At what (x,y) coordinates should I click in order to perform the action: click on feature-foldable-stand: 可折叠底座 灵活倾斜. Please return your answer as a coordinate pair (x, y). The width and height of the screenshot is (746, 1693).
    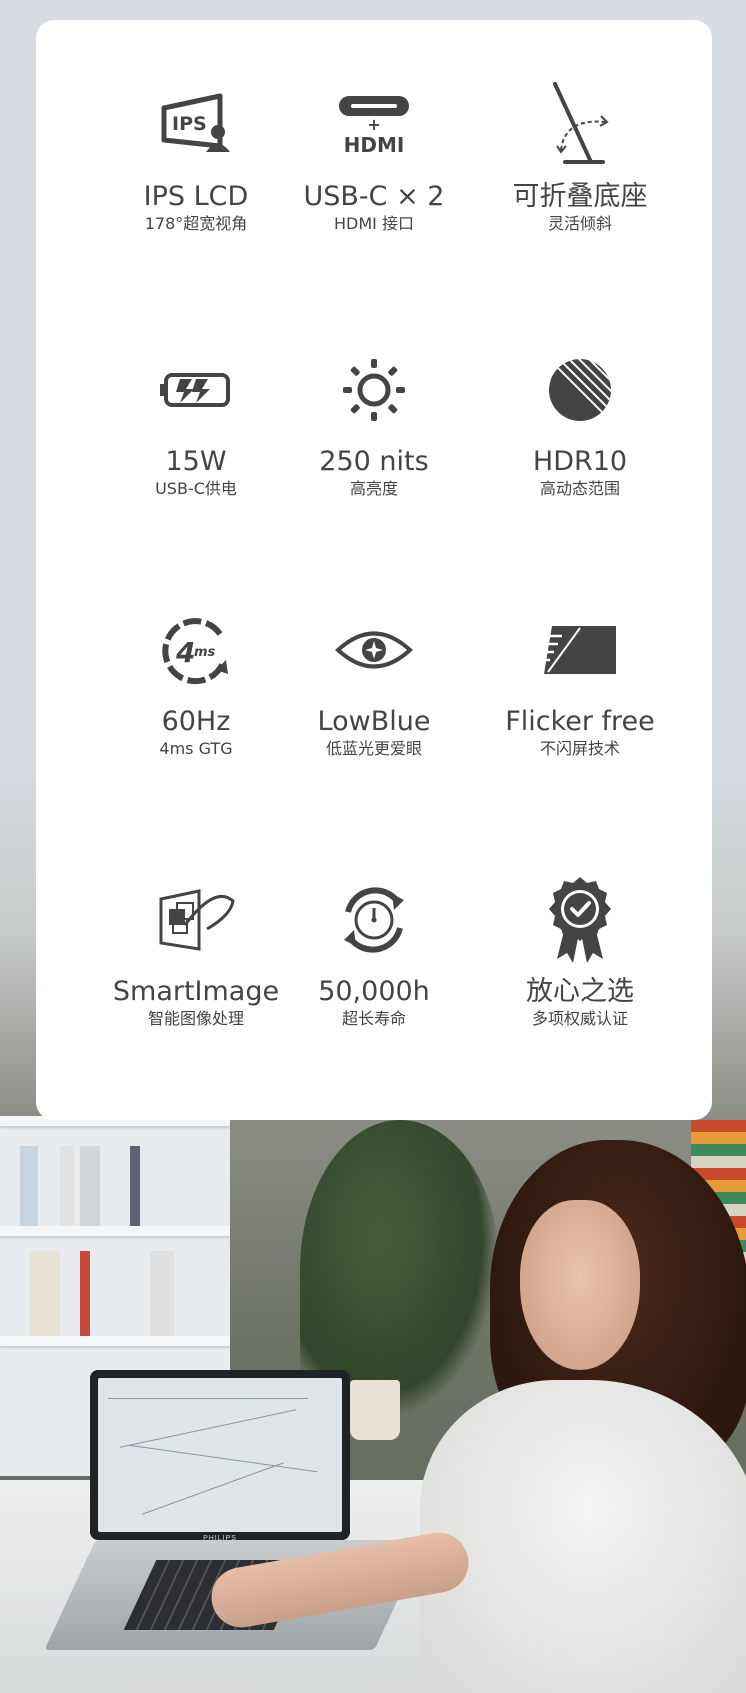
    Looking at the image, I should click on (580, 157).